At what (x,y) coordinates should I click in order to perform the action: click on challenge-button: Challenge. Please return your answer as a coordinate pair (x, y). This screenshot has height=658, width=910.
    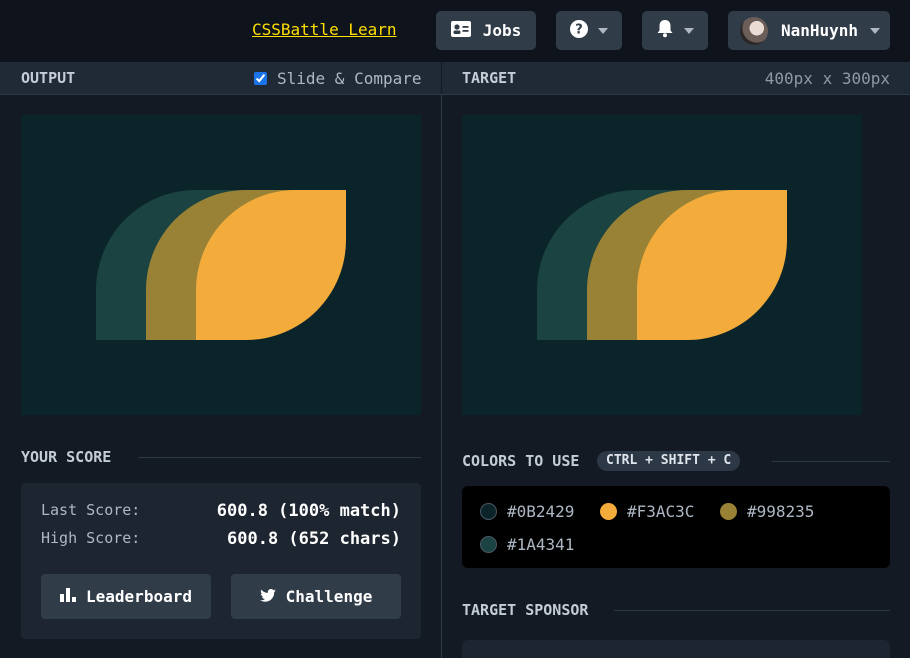
    Looking at the image, I should click on (316, 596).